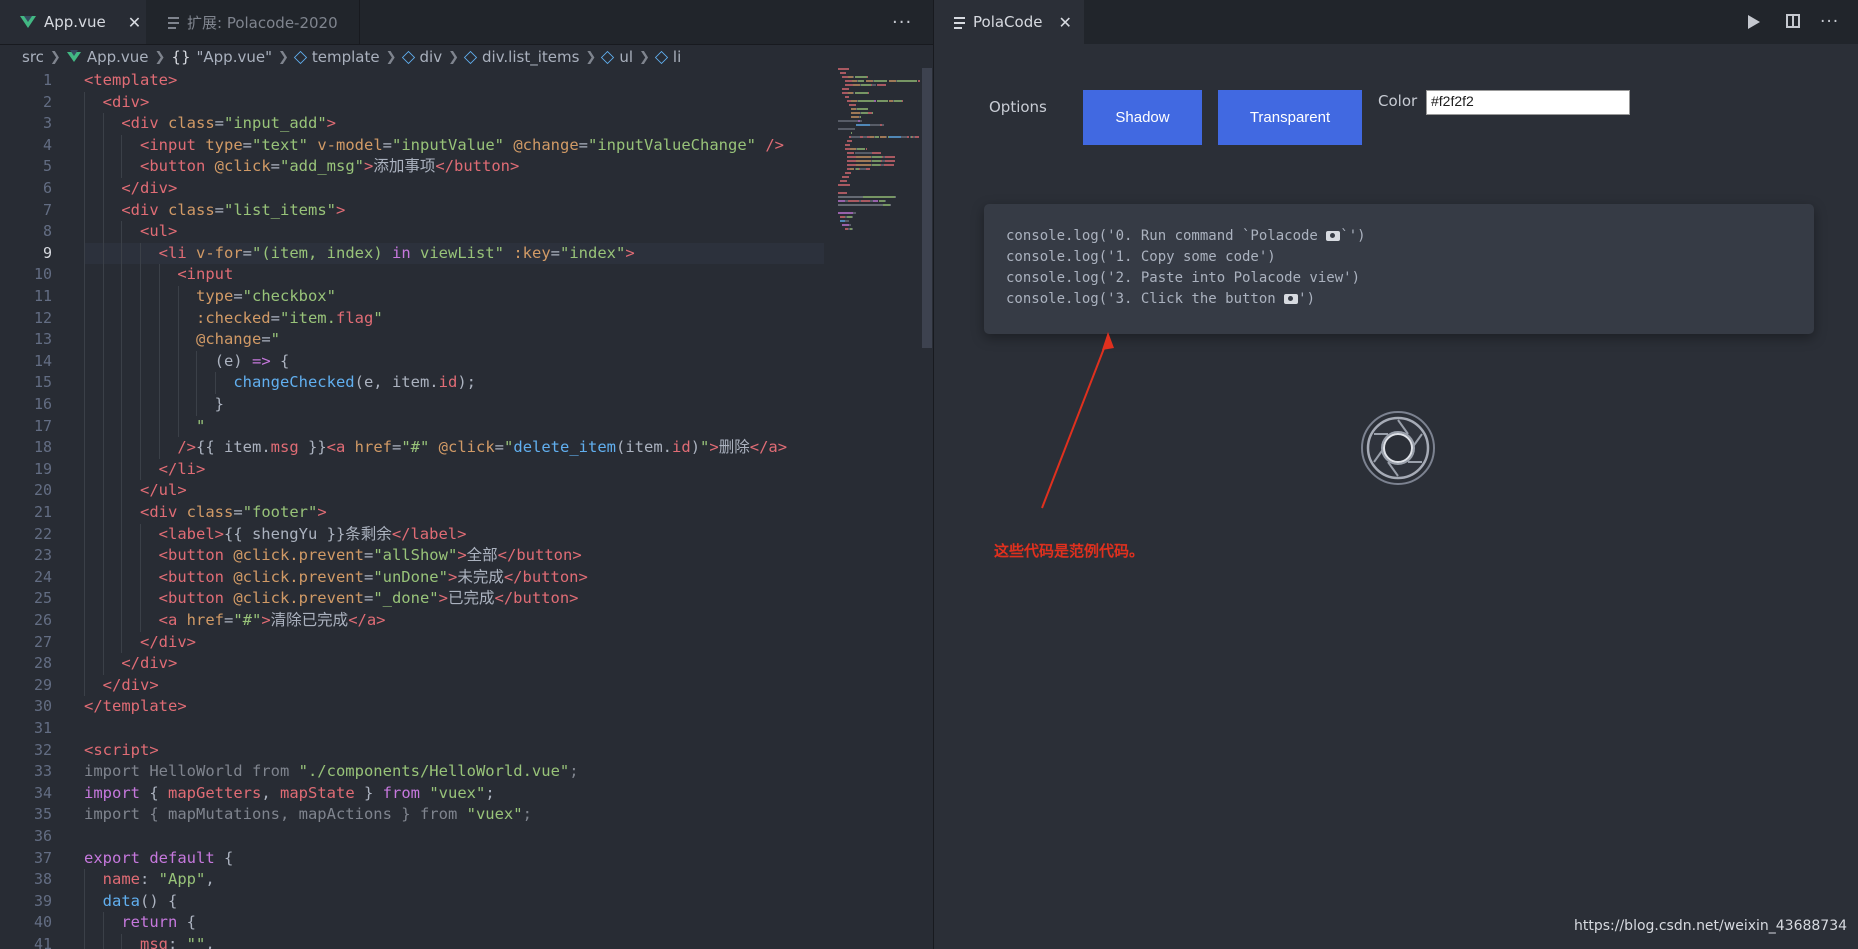  Describe the element at coordinates (415, 81) in the screenshot. I see `code-line: 1 <template>` at that location.